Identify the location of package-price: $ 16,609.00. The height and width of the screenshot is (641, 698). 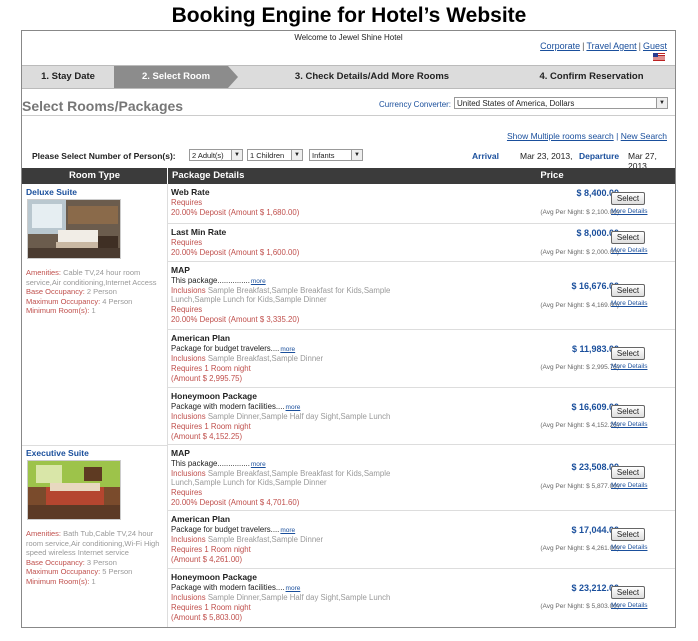
(595, 407).